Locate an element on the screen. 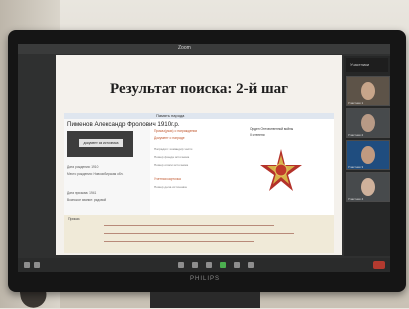 Image resolution: width=409 pixels, height=309 pixels. participant-name: Участник 1 is located at coordinates (356, 103).